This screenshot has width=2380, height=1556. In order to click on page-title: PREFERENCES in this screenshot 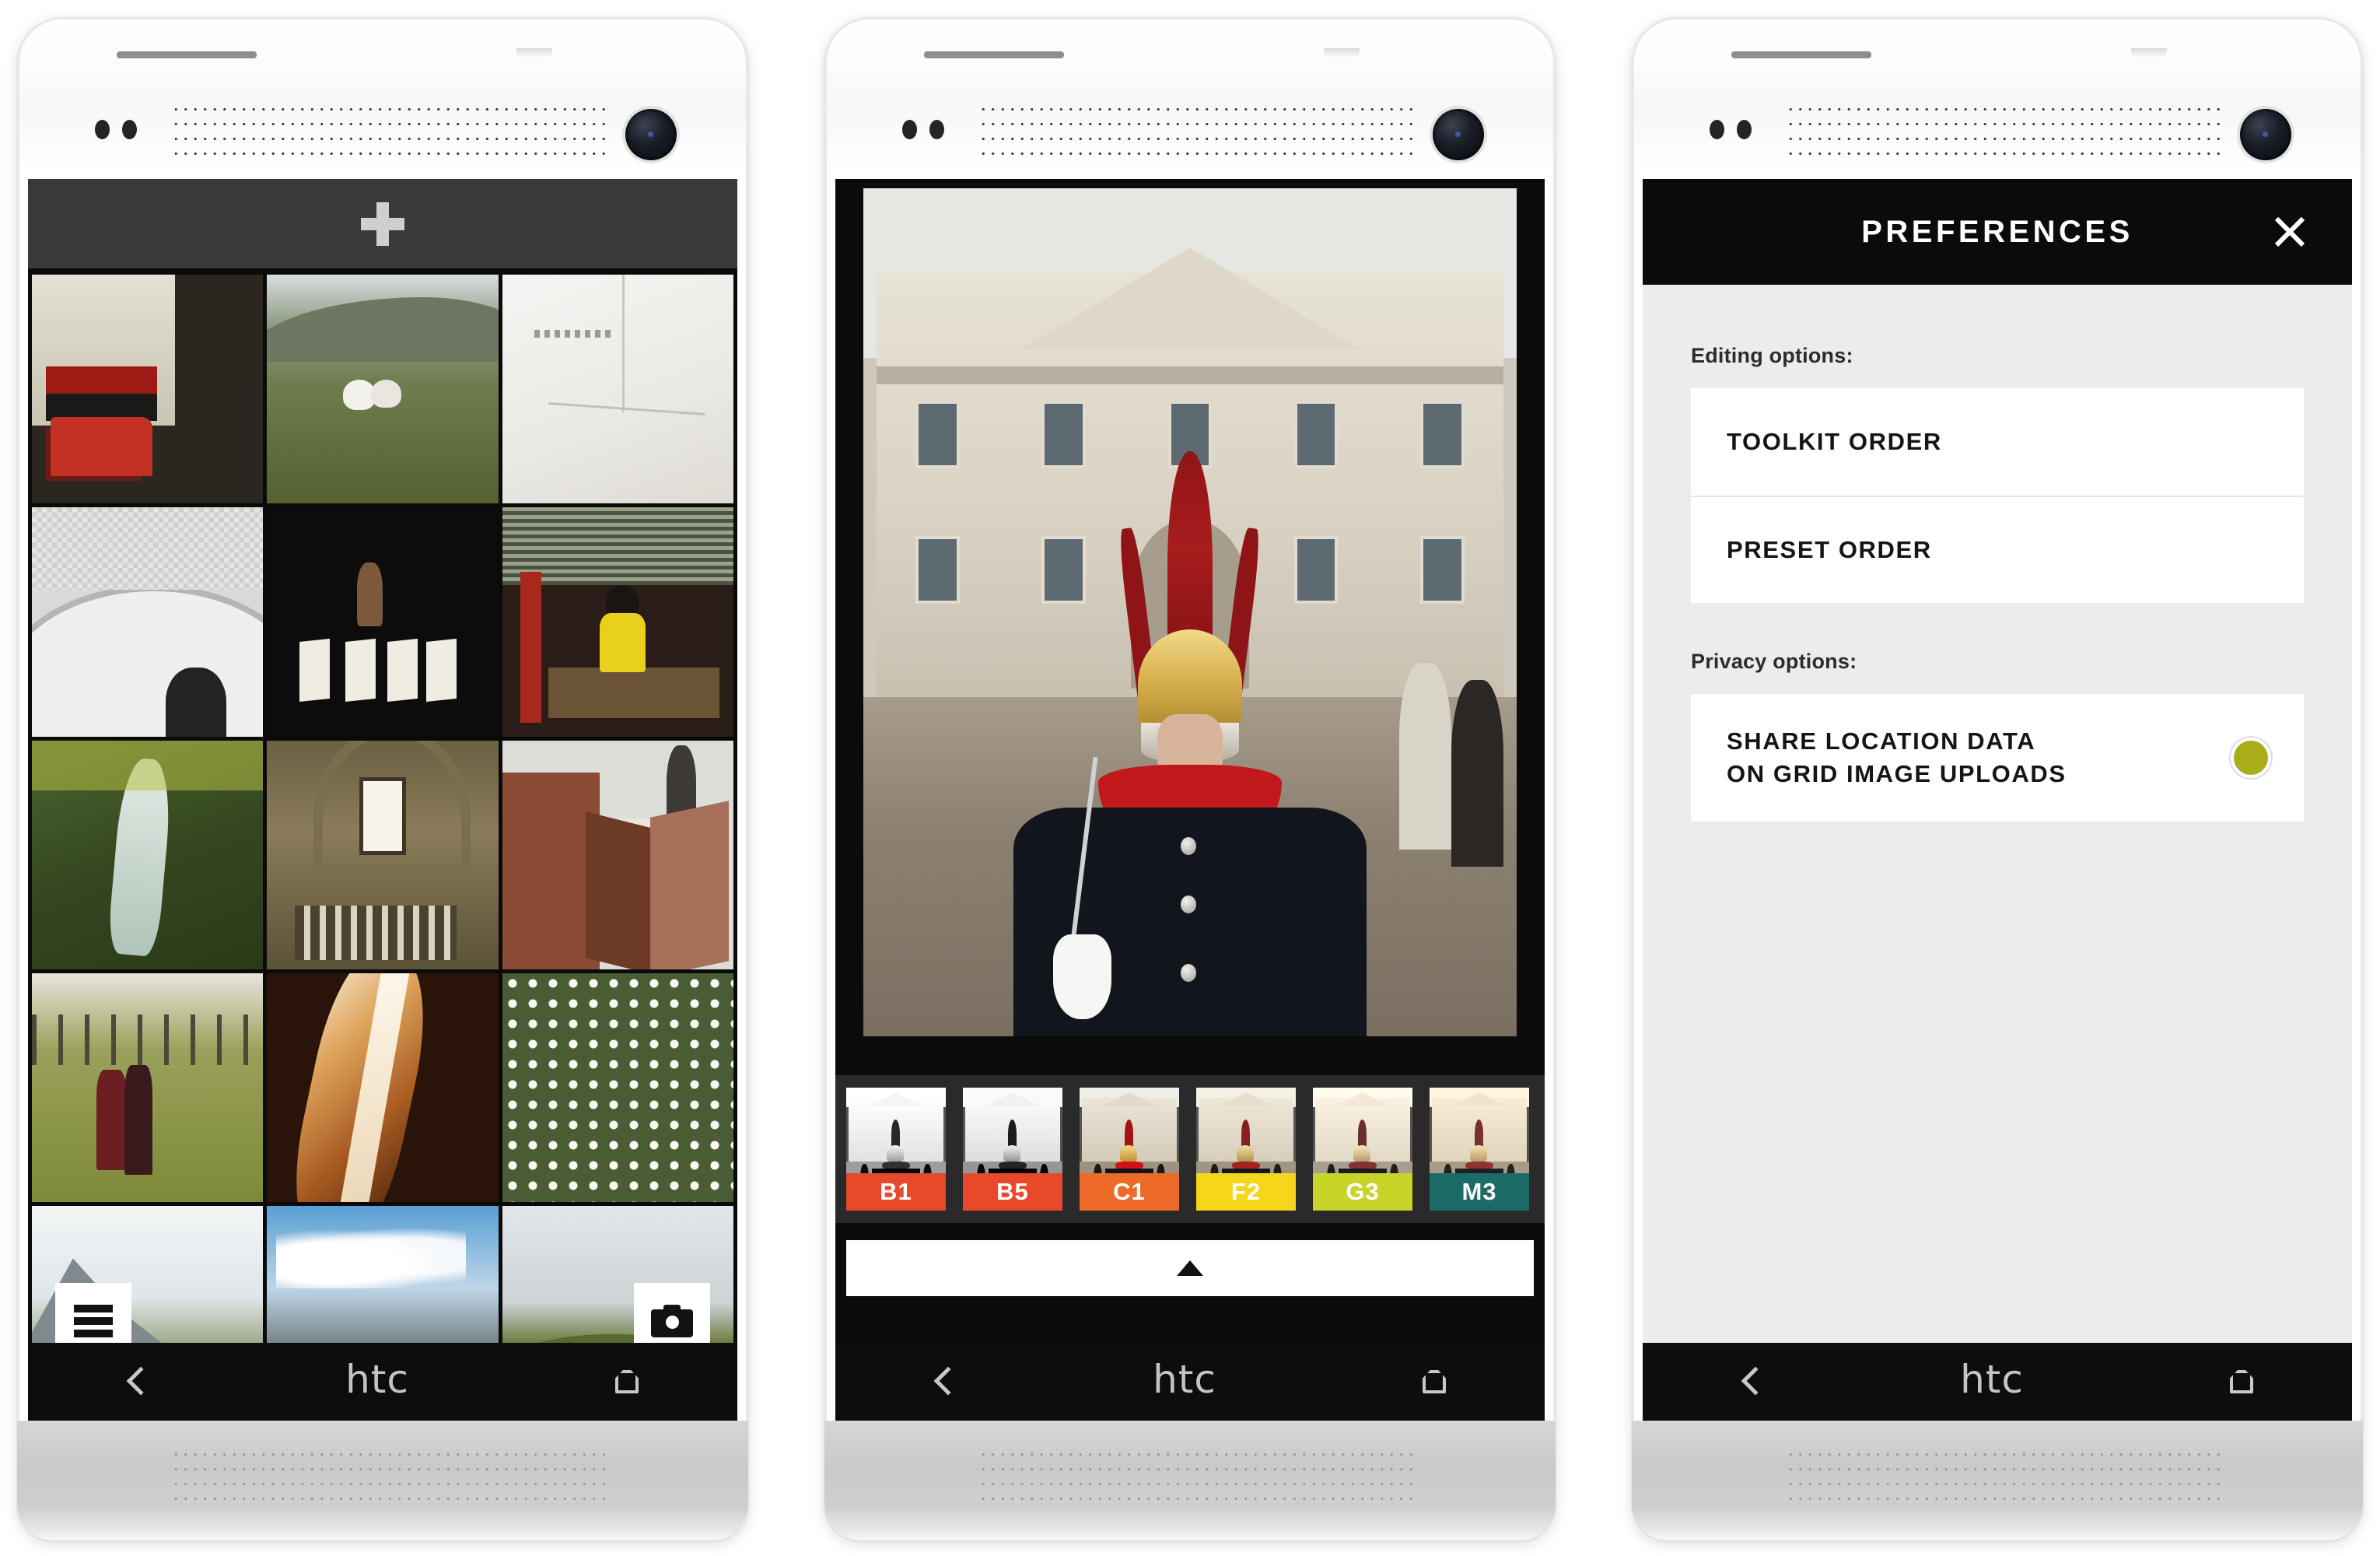, I will do `click(1997, 231)`.